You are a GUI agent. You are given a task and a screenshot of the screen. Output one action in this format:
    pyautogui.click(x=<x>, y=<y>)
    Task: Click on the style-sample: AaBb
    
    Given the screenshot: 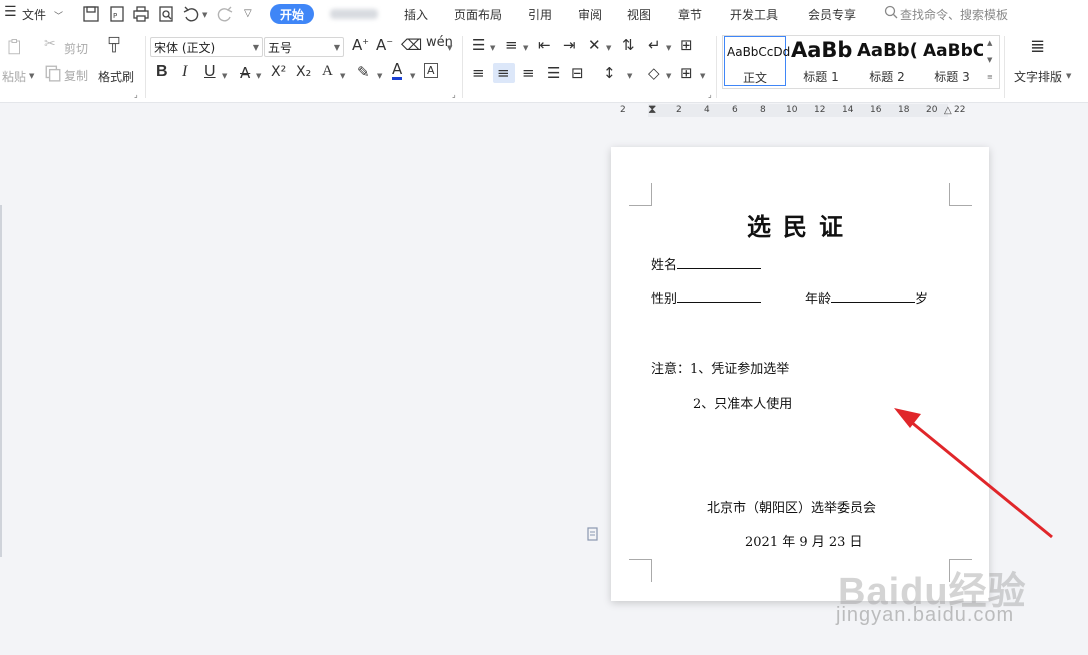 What is the action you would take?
    pyautogui.click(x=822, y=50)
    